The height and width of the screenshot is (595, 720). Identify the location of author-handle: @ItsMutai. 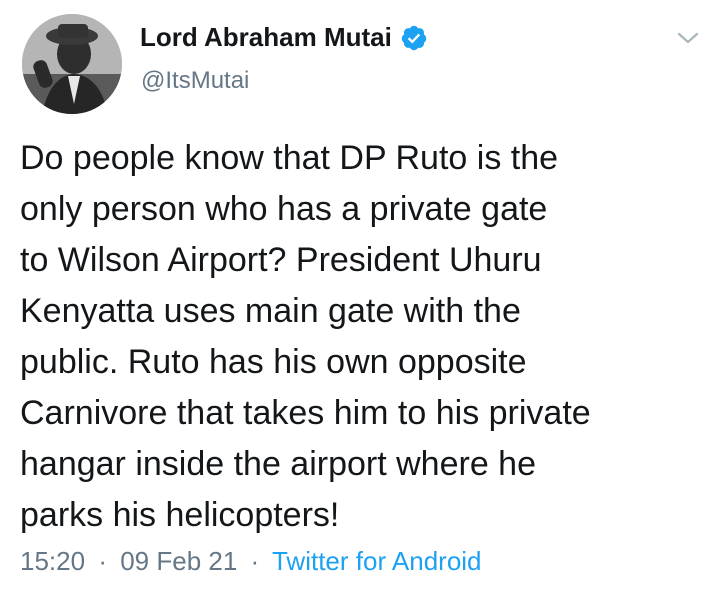
(195, 81).